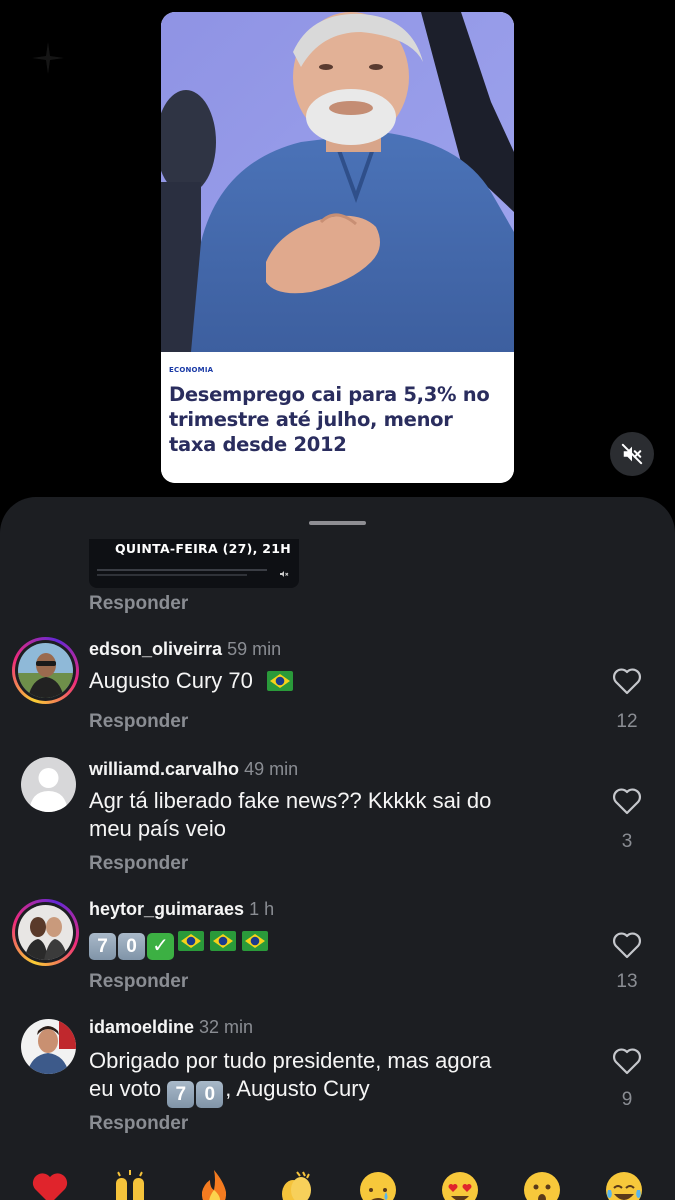 Image resolution: width=675 pixels, height=1200 pixels. What do you see at coordinates (627, 981) in the screenshot?
I see `like-count: 13` at bounding box center [627, 981].